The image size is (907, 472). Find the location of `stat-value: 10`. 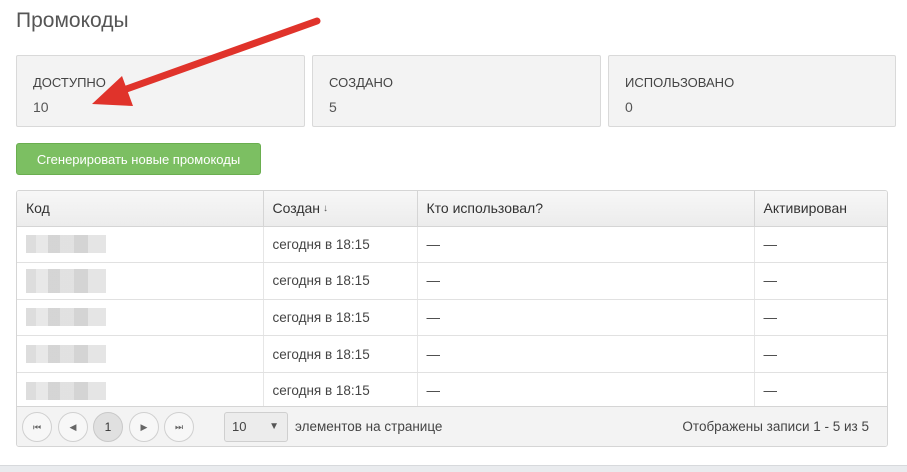

stat-value: 10 is located at coordinates (41, 107).